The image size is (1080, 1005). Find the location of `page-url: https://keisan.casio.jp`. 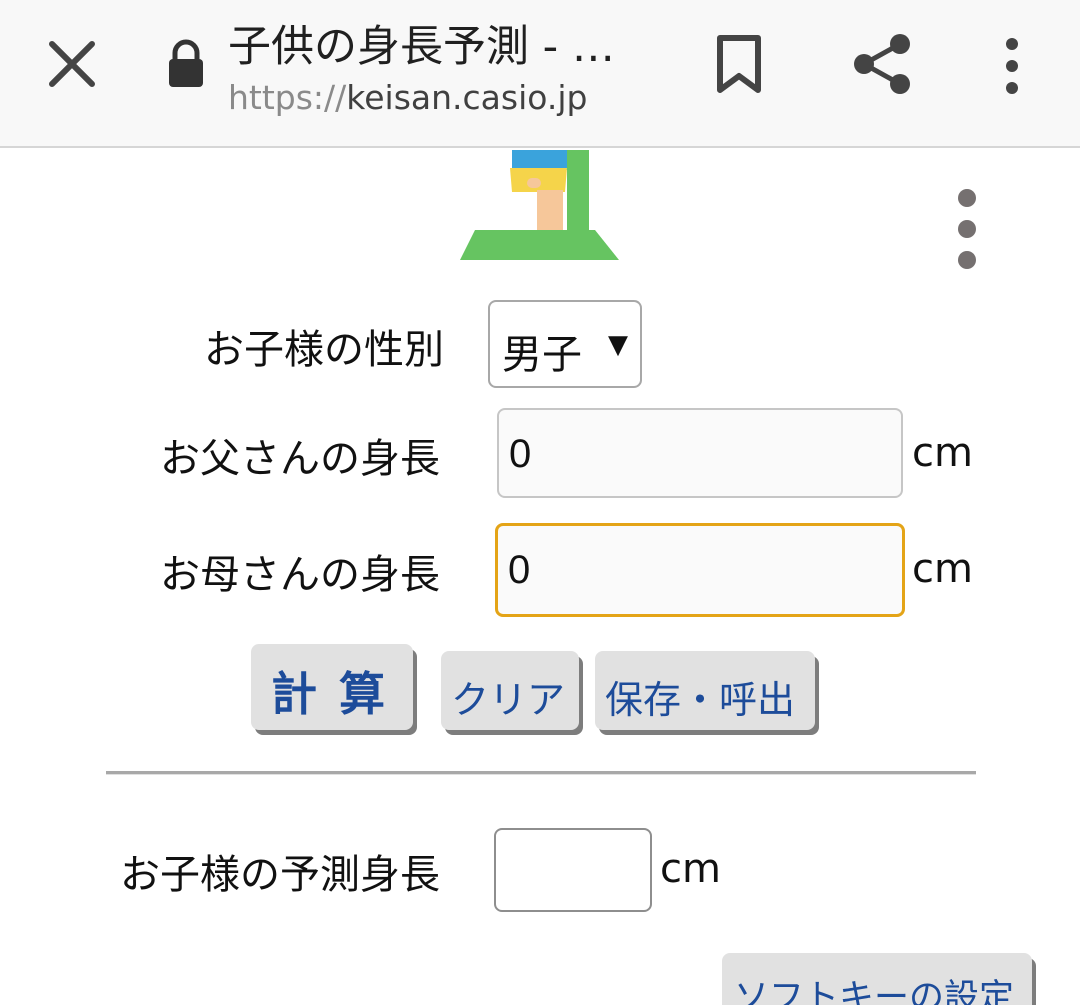

page-url: https://keisan.casio.jp is located at coordinates (407, 97).